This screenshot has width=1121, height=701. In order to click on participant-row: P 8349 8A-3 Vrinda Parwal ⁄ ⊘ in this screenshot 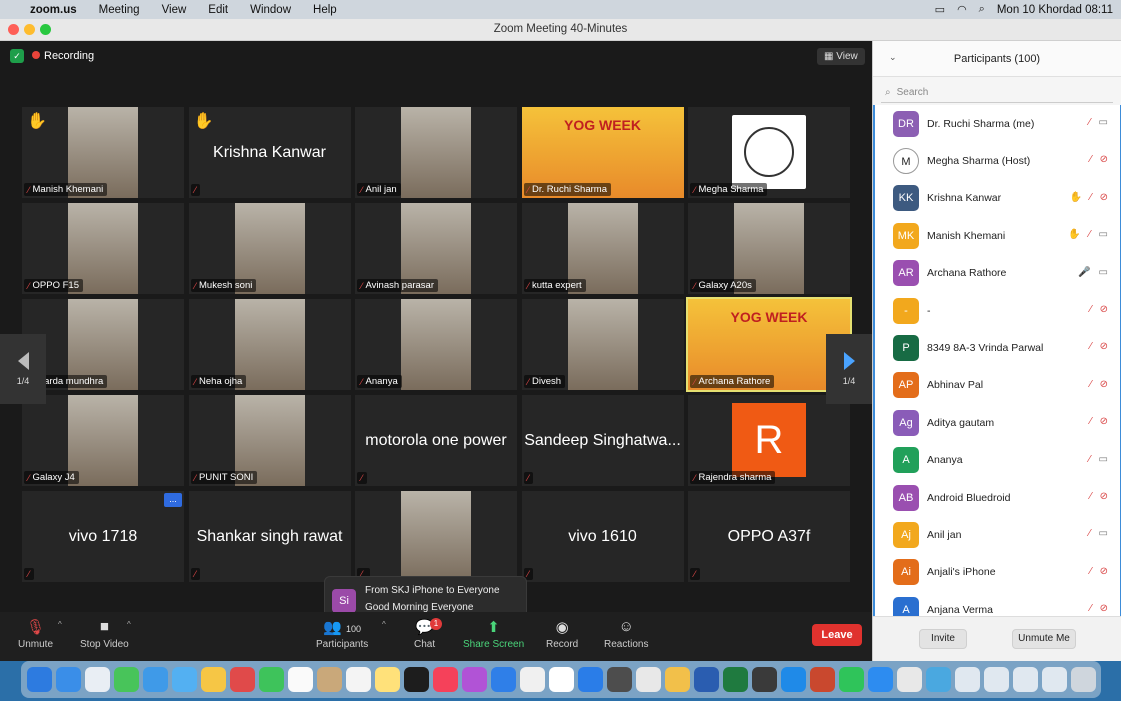, I will do `click(997, 347)`.